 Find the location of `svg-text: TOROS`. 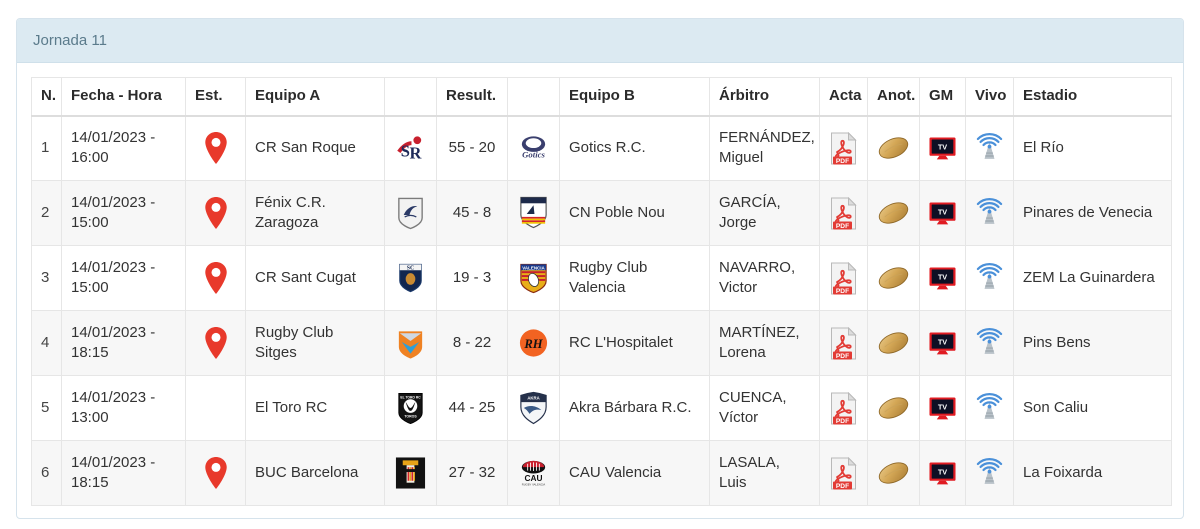

svg-text: TOROS is located at coordinates (410, 417).